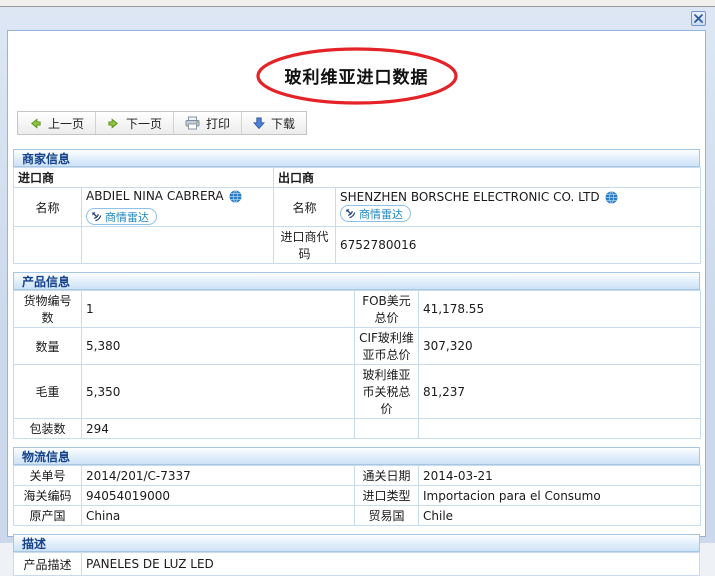 This screenshot has width=715, height=576. What do you see at coordinates (218, 515) in the screenshot?
I see `field-value: China` at bounding box center [218, 515].